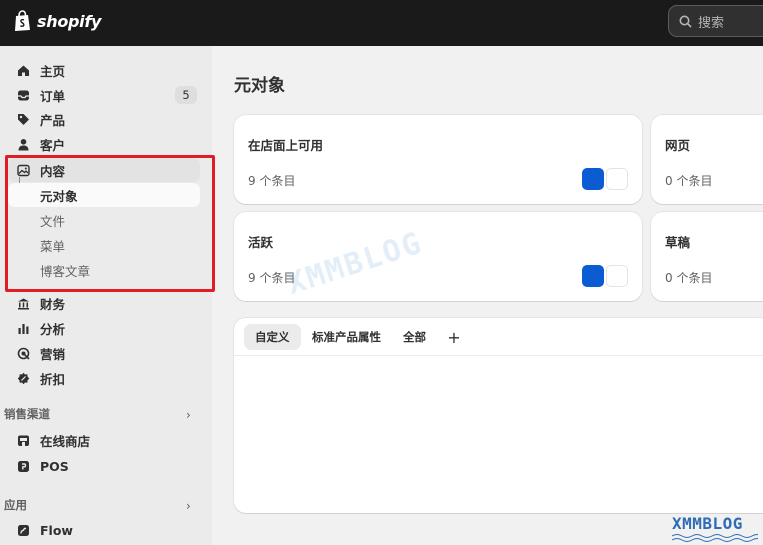 This screenshot has height=545, width=763. What do you see at coordinates (104, 353) in the screenshot?
I see `sidebar-item-marketing: 营销` at bounding box center [104, 353].